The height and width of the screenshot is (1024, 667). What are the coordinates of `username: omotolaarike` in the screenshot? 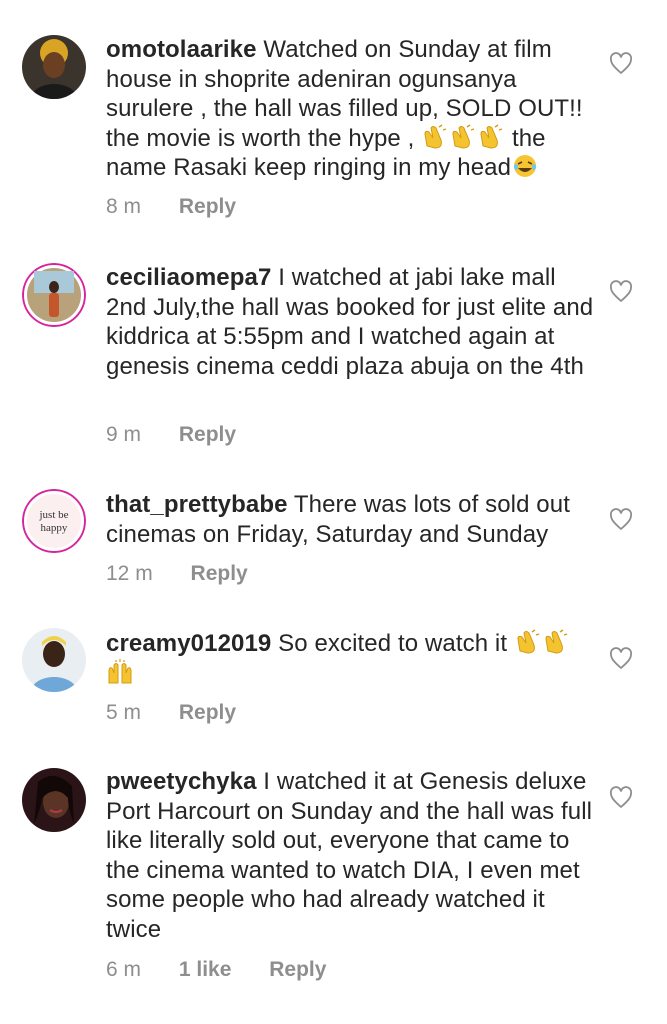 It's located at (181, 49).